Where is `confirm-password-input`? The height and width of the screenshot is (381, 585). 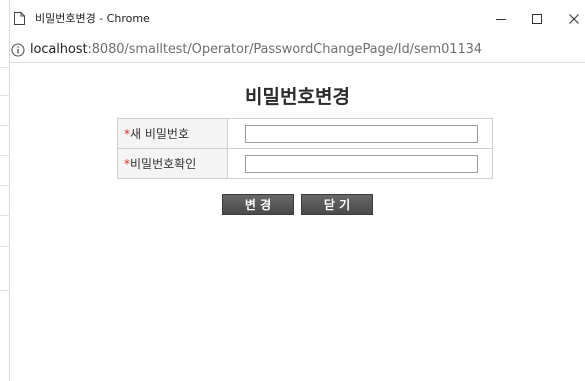
confirm-password-input is located at coordinates (361, 163).